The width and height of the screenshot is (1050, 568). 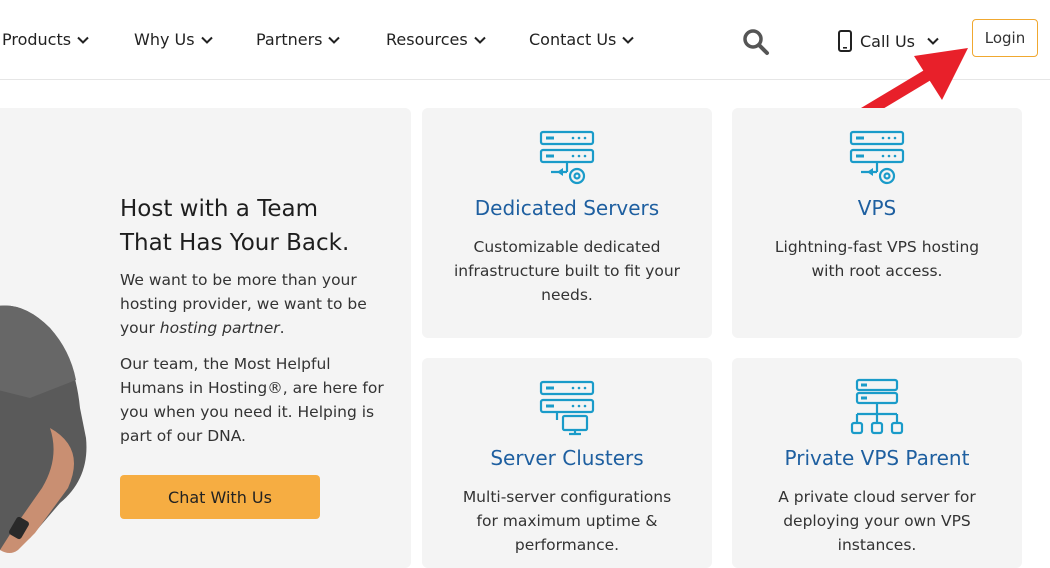 What do you see at coordinates (219, 328) in the screenshot?
I see `hero-p1-italic: hosting partner` at bounding box center [219, 328].